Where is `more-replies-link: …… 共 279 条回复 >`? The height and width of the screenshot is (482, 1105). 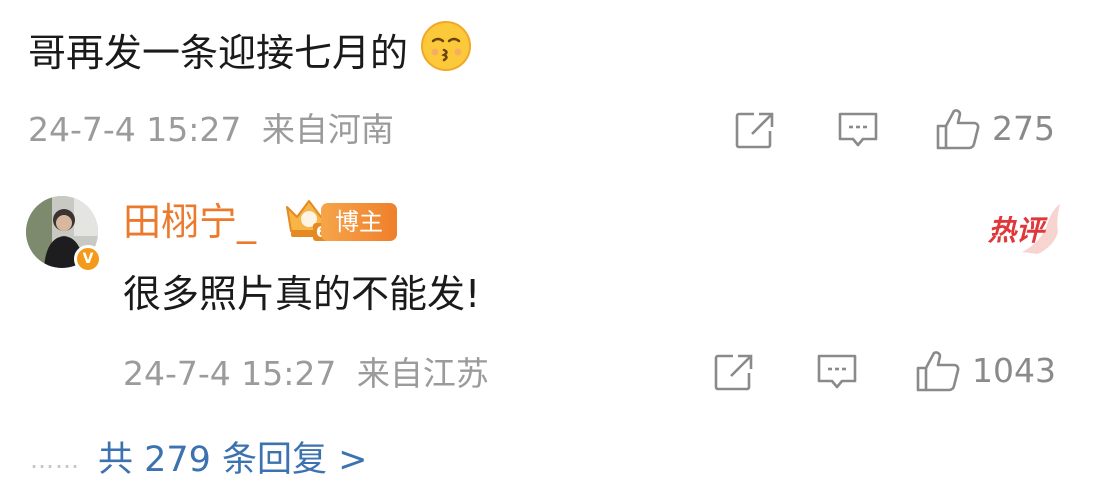
more-replies-link: …… 共 279 条回复 > is located at coordinates (199, 460).